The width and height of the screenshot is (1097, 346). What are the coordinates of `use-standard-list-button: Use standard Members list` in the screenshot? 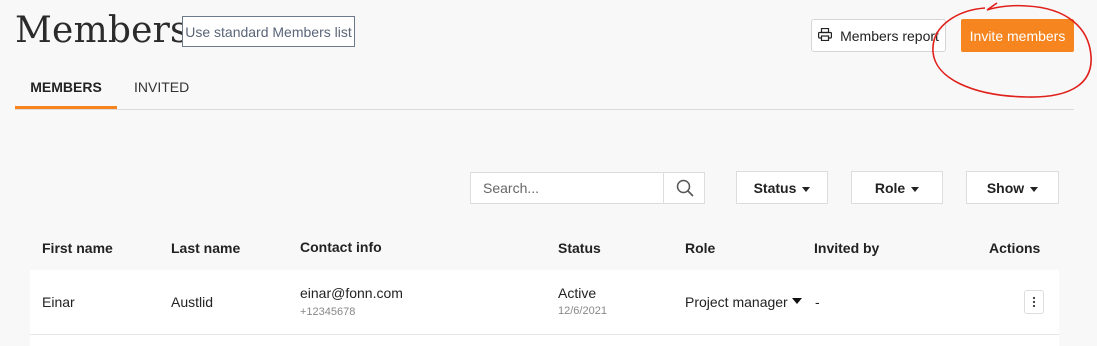 It's located at (268, 31).